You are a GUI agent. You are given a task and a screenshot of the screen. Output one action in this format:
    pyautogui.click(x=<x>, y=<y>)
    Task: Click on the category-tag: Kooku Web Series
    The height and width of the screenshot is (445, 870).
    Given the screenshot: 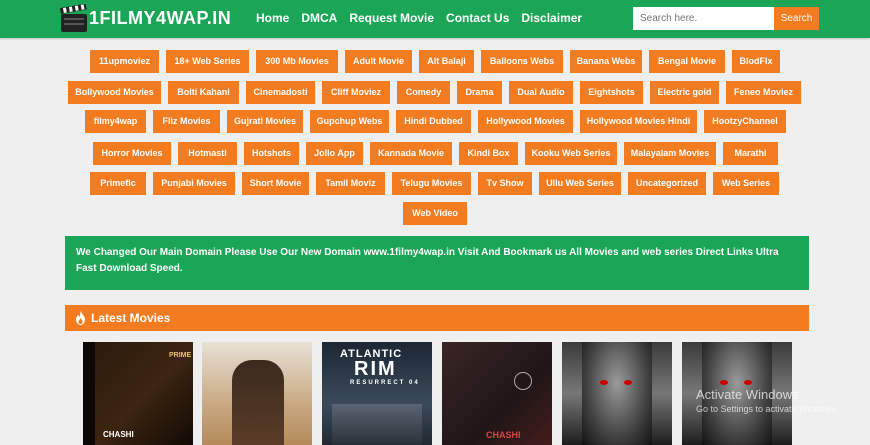 What is the action you would take?
    pyautogui.click(x=571, y=153)
    